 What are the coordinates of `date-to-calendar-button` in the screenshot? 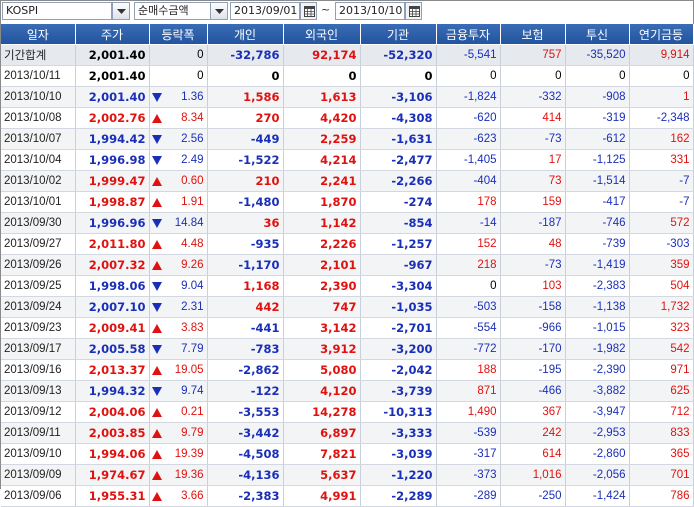 It's located at (413, 11).